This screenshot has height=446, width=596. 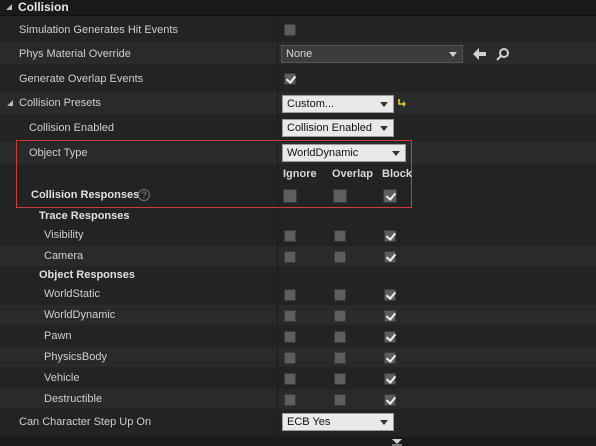 I want to click on column-header-block: Block, so click(x=397, y=174).